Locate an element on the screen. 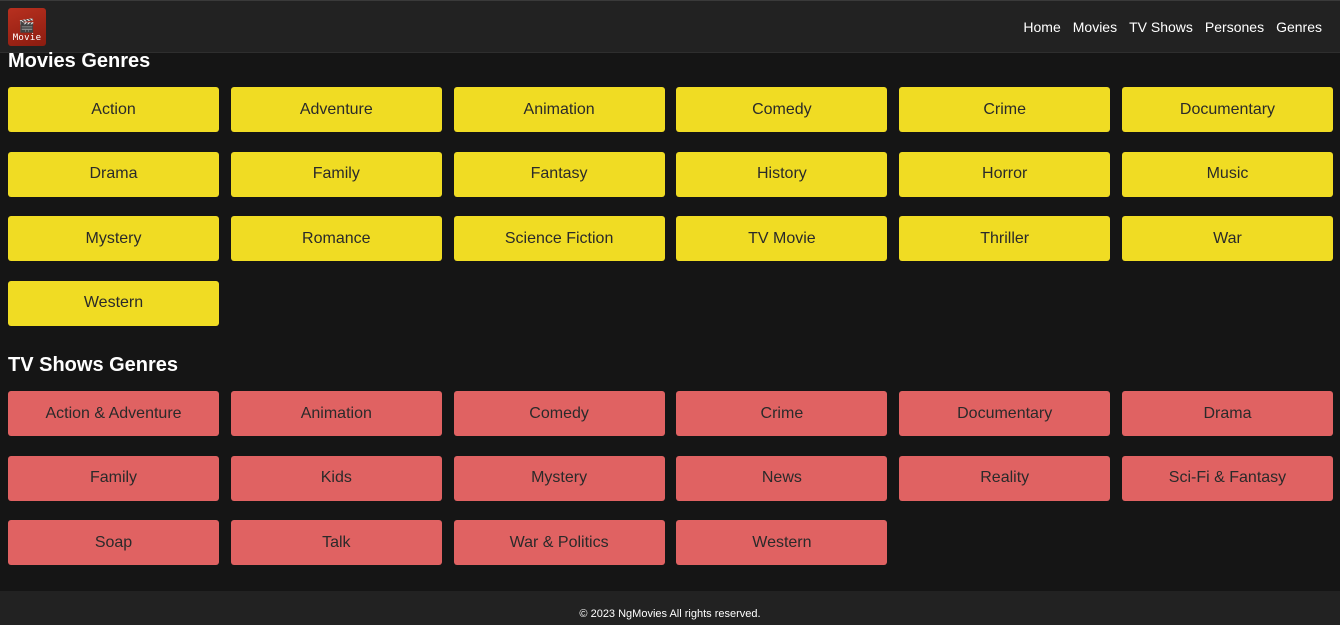  nav-link-genres: Genres is located at coordinates (1299, 27).